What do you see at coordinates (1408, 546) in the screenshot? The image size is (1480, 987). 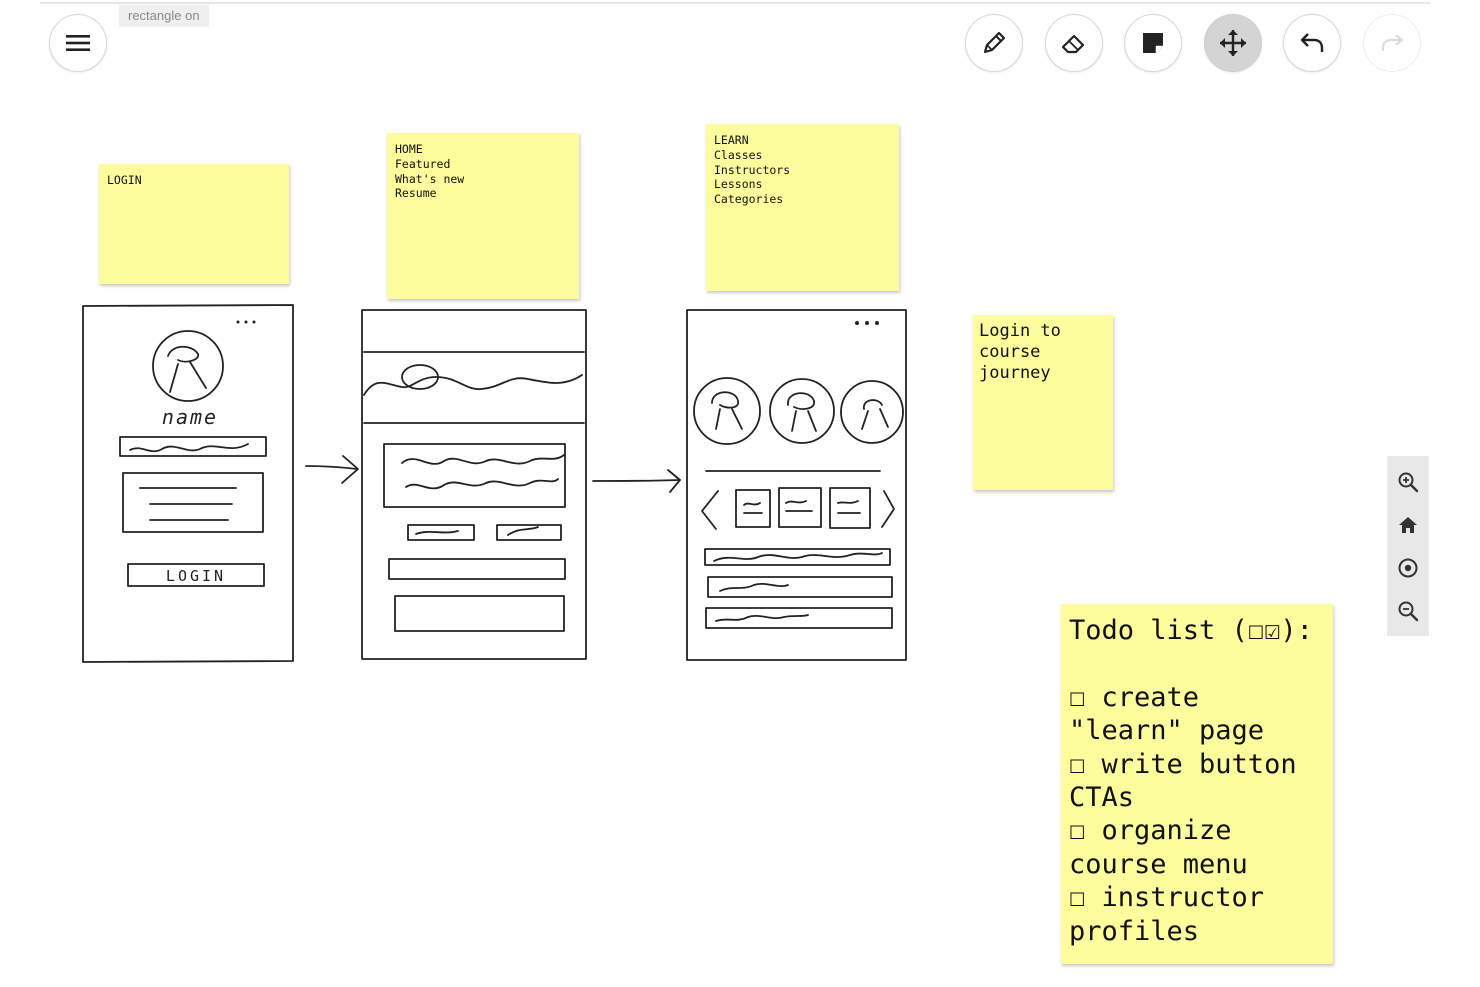 I see `zoom-controls-panel` at bounding box center [1408, 546].